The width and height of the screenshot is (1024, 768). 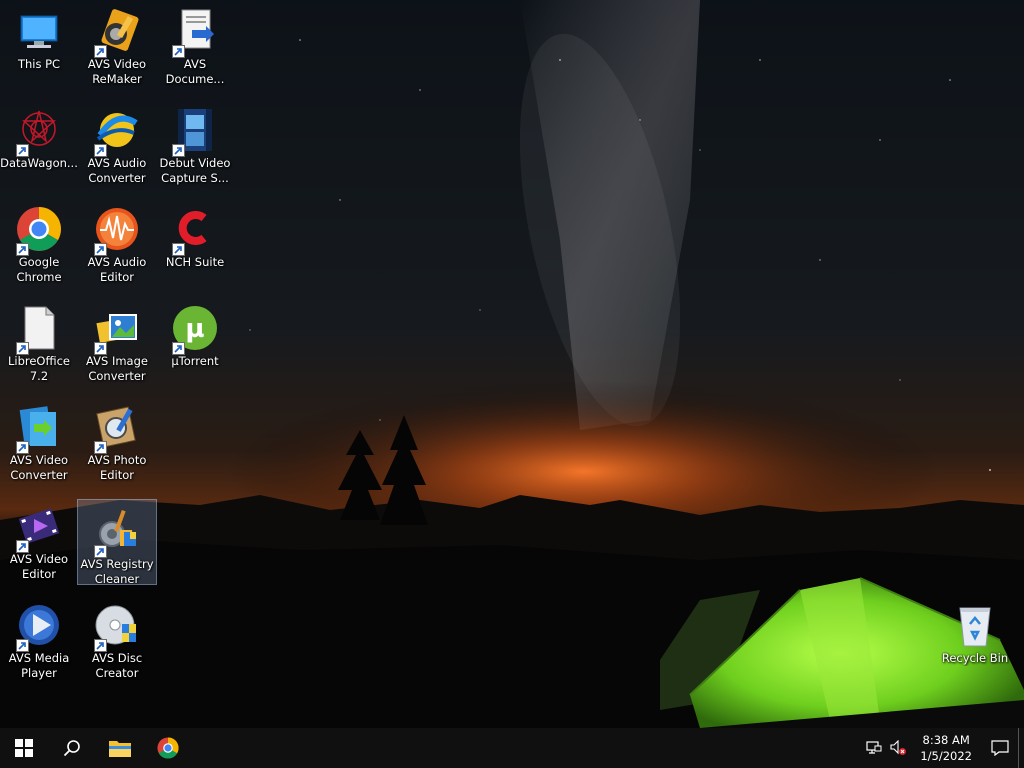 What do you see at coordinates (117, 131) in the screenshot?
I see `avs-audio-converter-icon` at bounding box center [117, 131].